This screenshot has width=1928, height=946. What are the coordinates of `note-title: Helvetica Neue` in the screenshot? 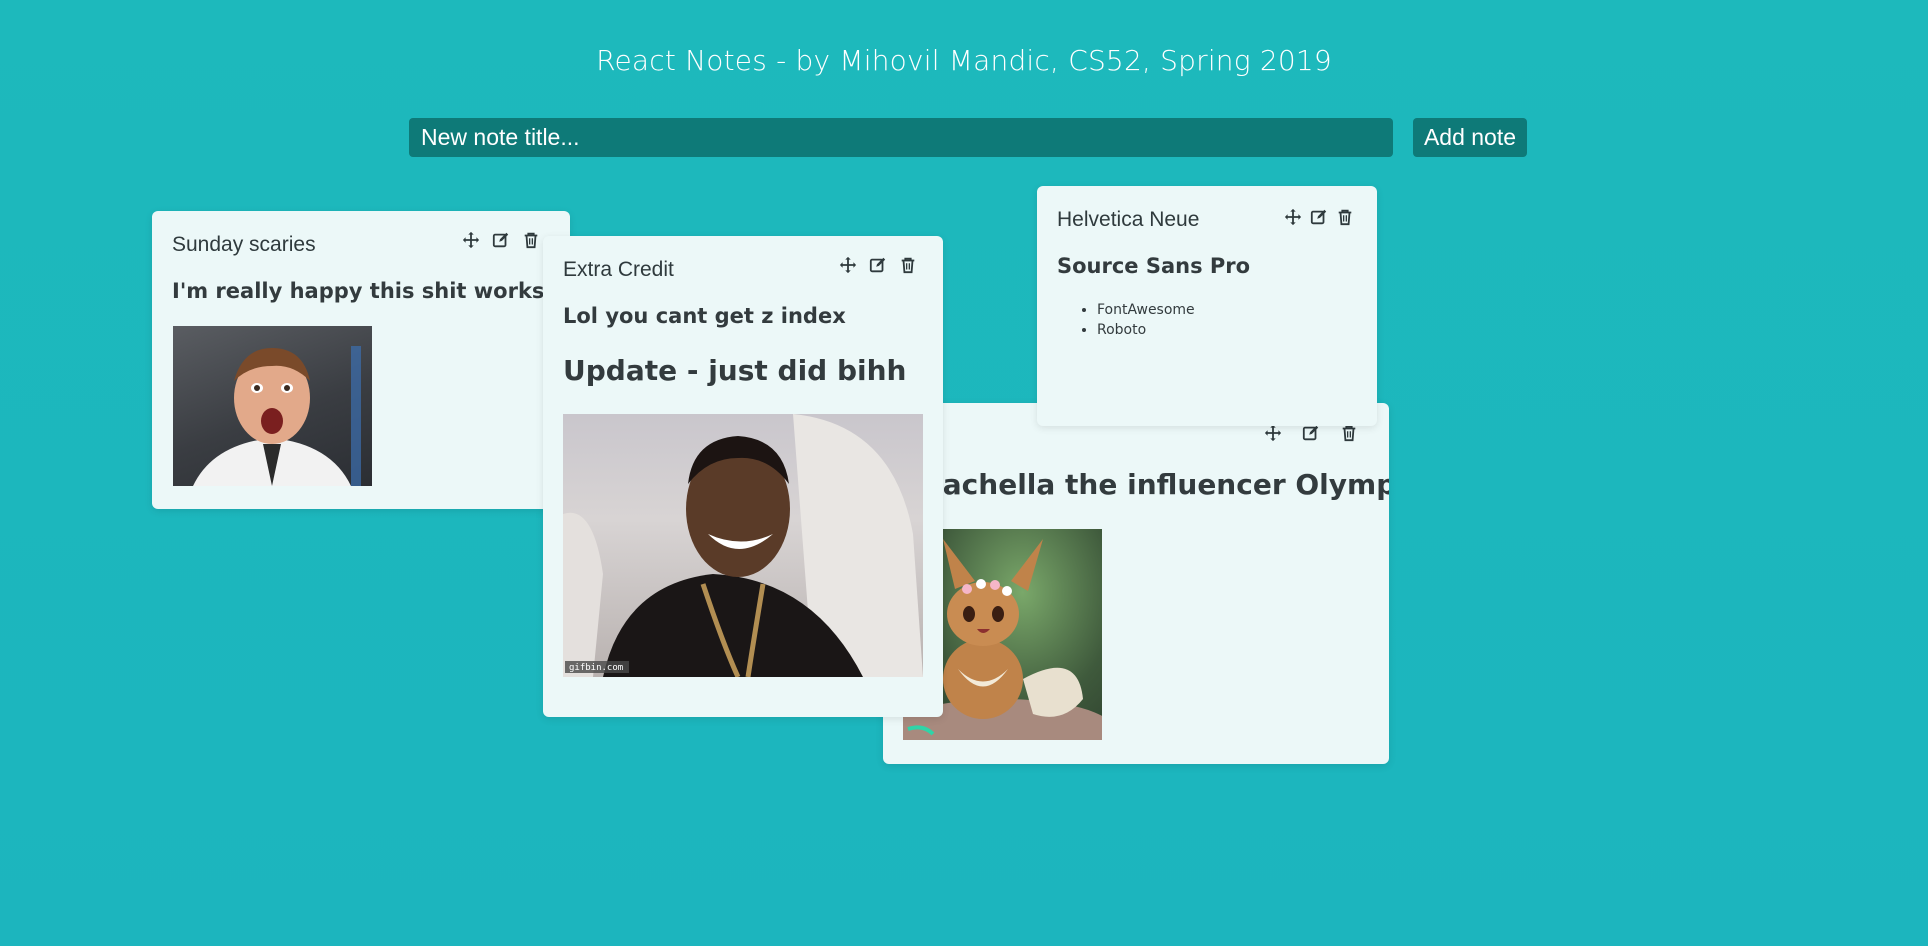 It's located at (1128, 219).